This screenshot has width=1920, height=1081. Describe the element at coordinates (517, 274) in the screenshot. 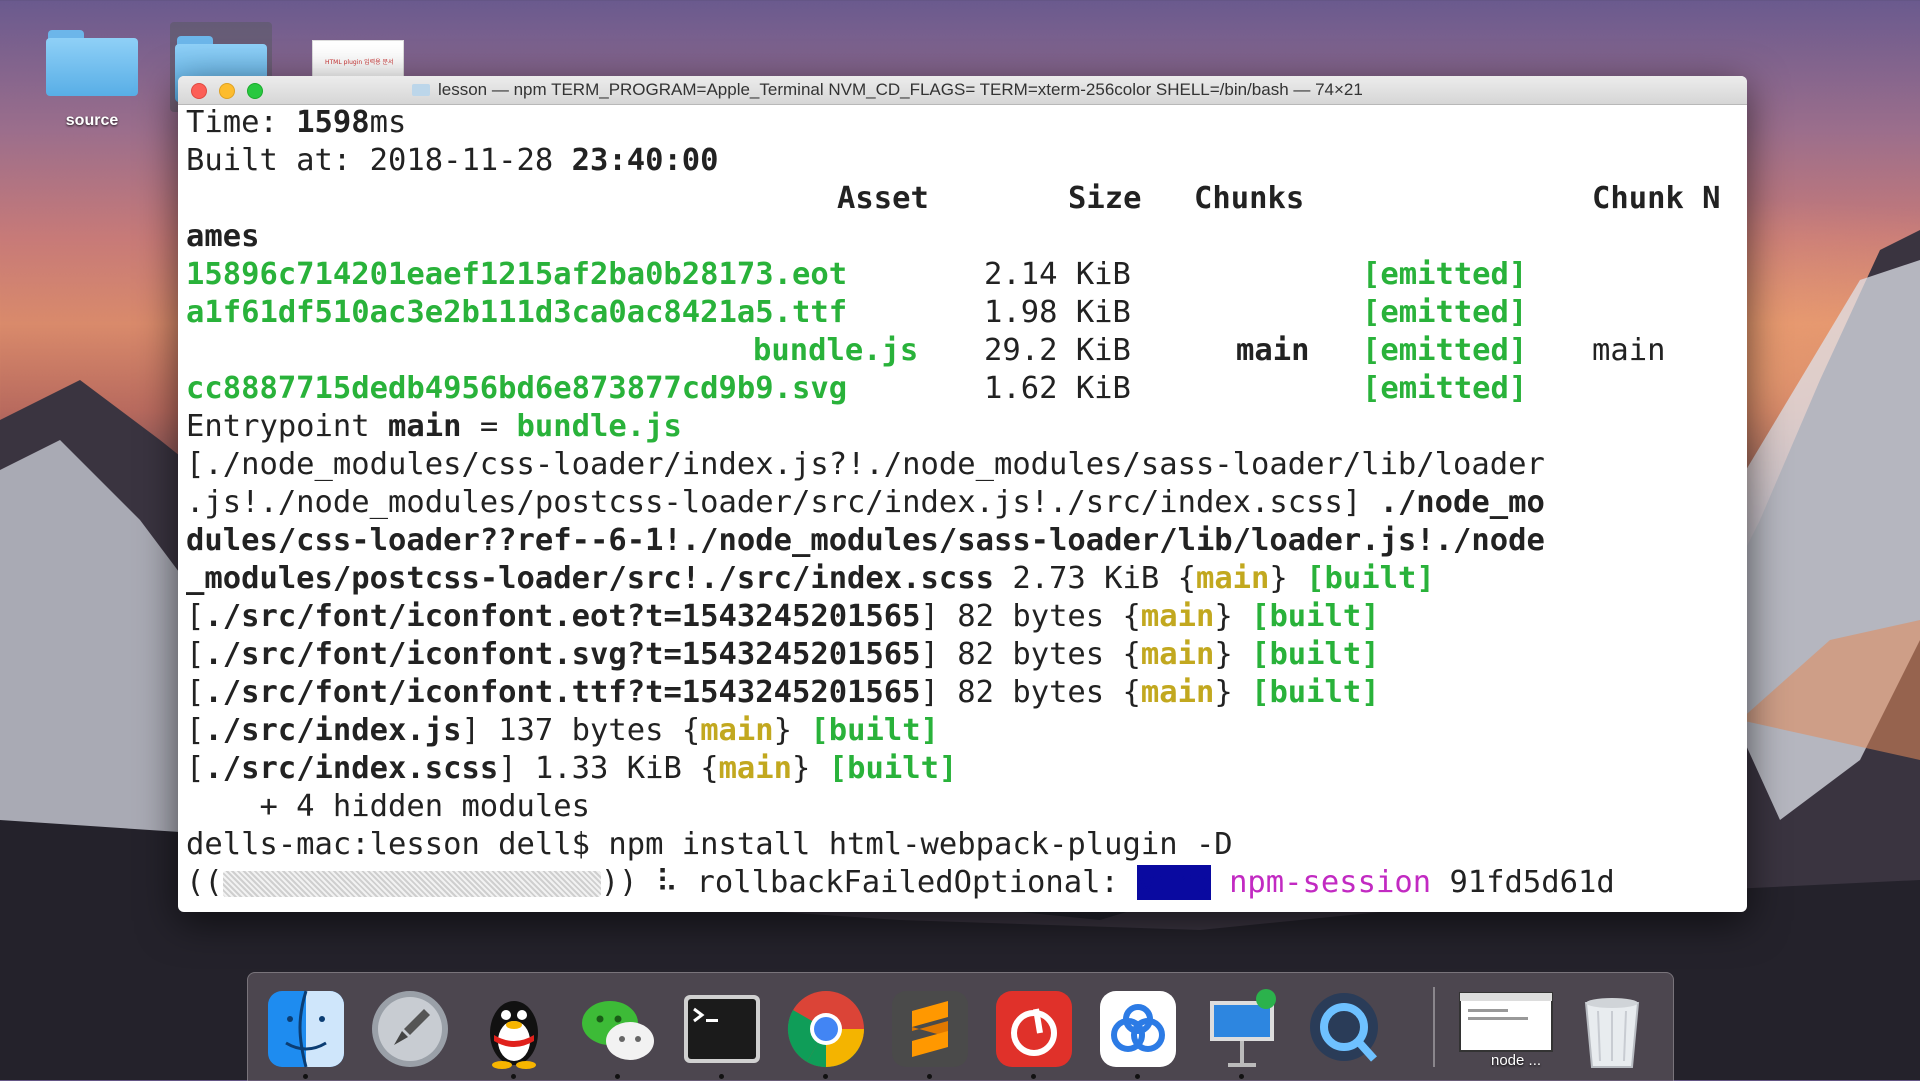

I see `asset-name: 15896c714201eaef1215af2ba0b28173.eot` at that location.